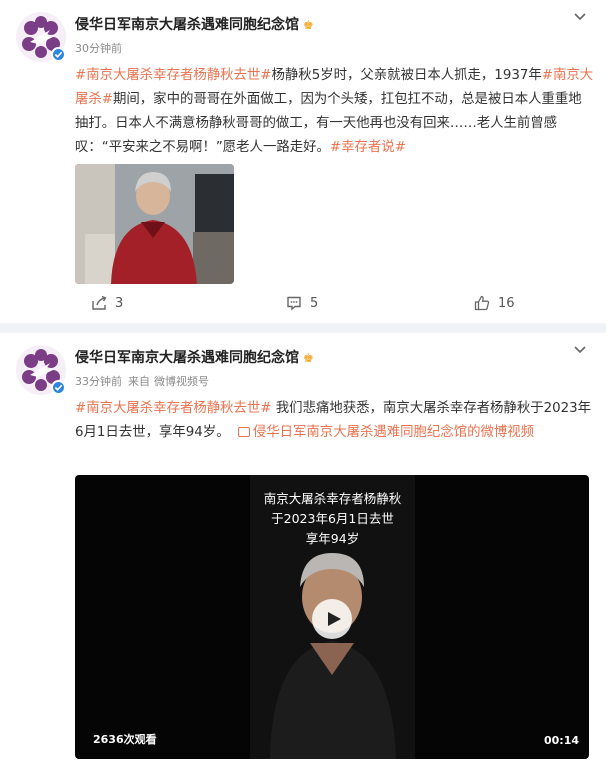  I want to click on share-count: 3, so click(119, 303).